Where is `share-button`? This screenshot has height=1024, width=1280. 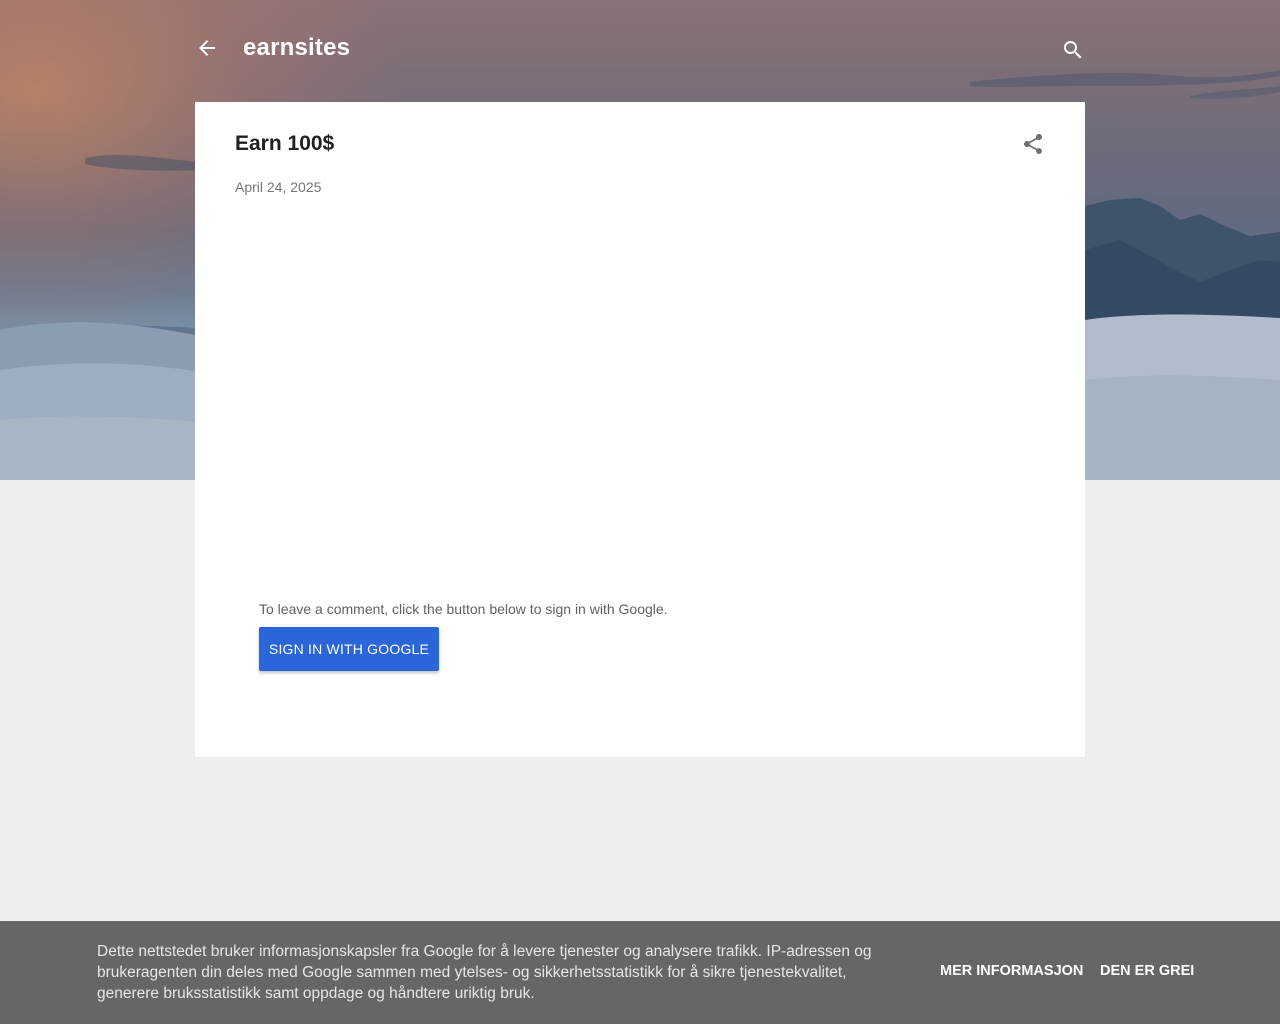 share-button is located at coordinates (1033, 144).